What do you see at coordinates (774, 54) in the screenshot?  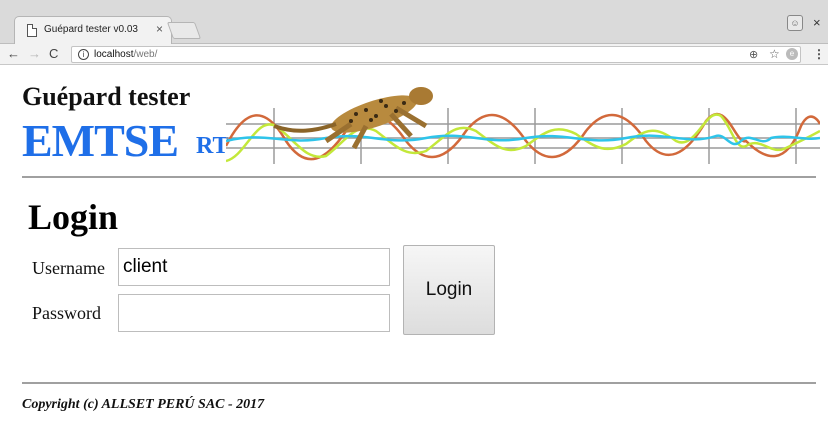 I see `star-icon: ☆` at bounding box center [774, 54].